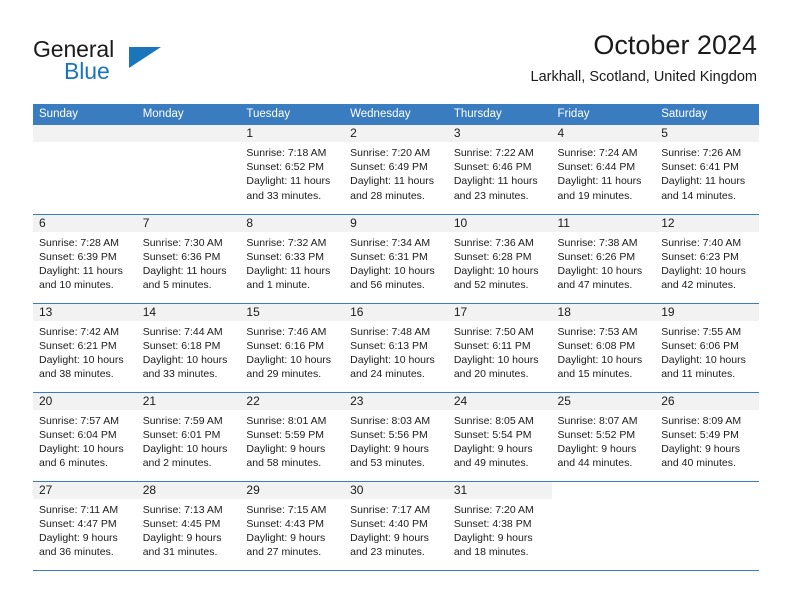 The width and height of the screenshot is (792, 612). I want to click on sunrise-time: Sunrise: 7:36 AM, so click(493, 242).